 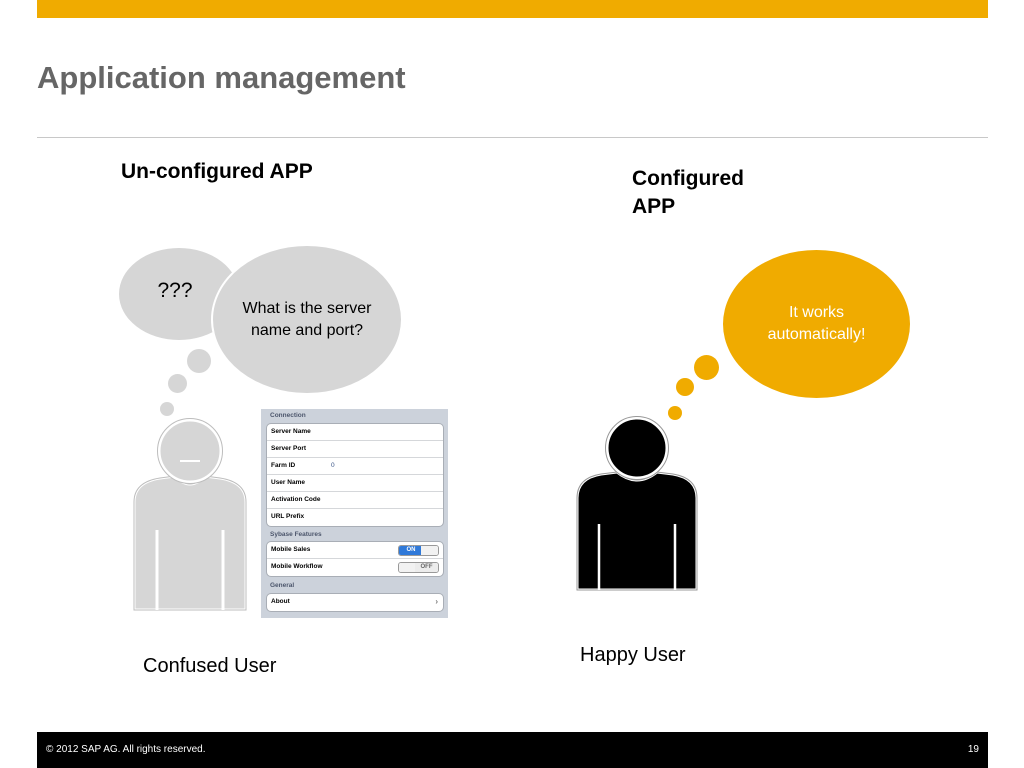 I want to click on thought-dot-medium, so click(x=177, y=383).